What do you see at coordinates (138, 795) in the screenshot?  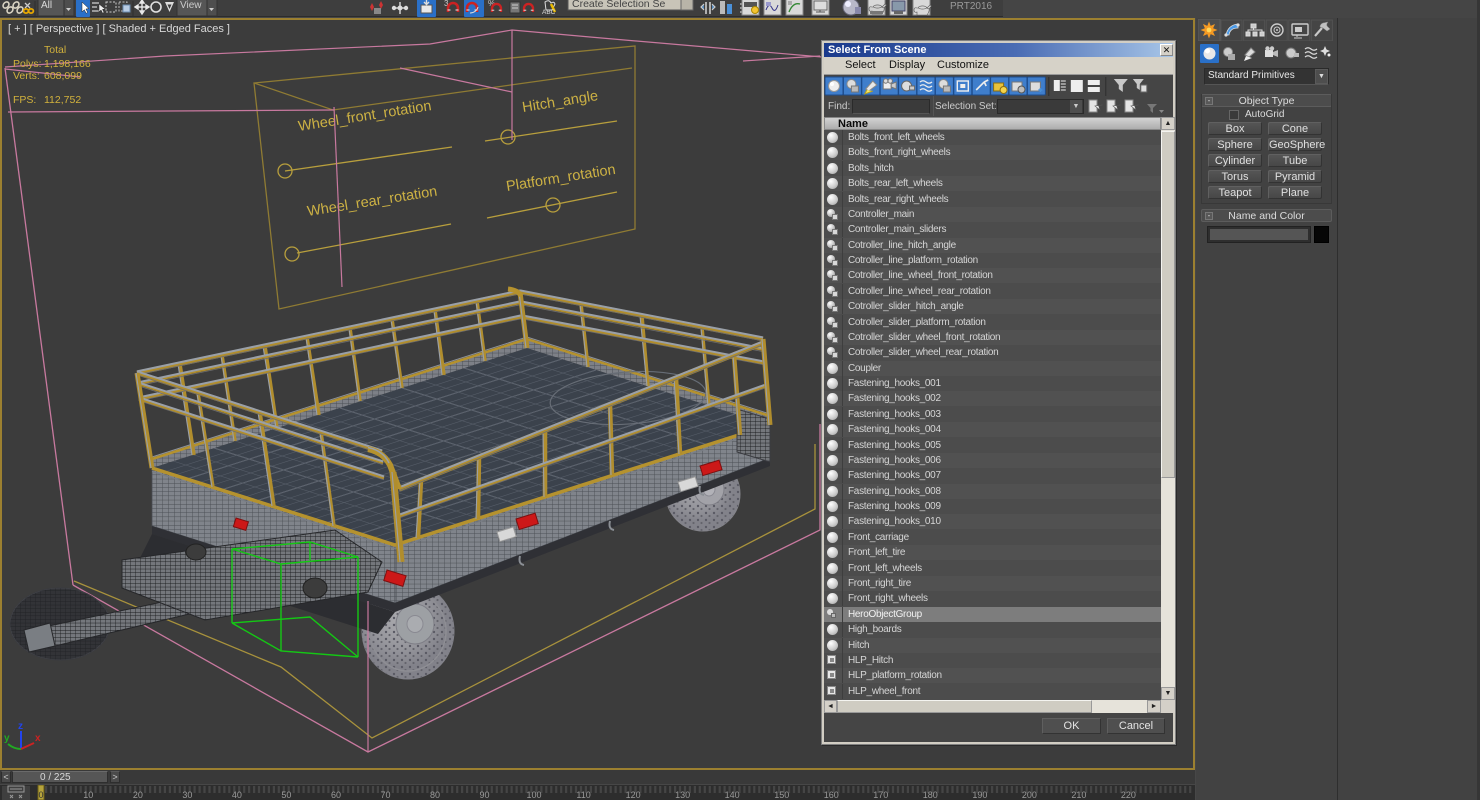 I see `svg-text: 20` at bounding box center [138, 795].